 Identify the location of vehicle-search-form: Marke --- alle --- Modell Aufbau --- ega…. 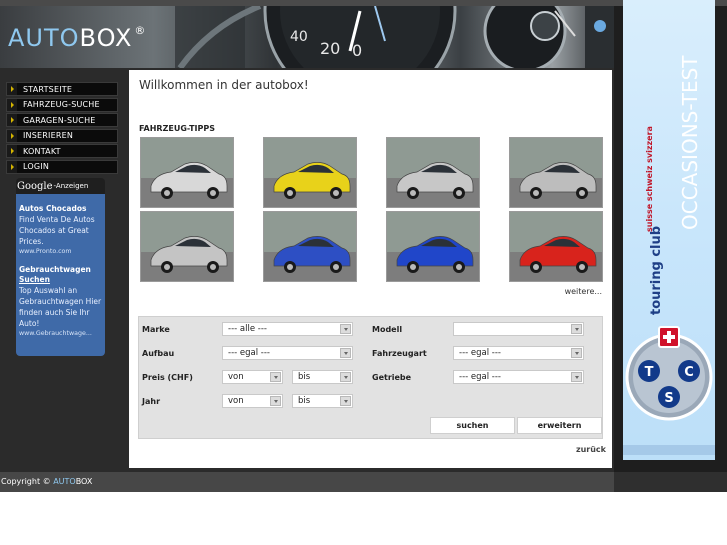
(370, 377).